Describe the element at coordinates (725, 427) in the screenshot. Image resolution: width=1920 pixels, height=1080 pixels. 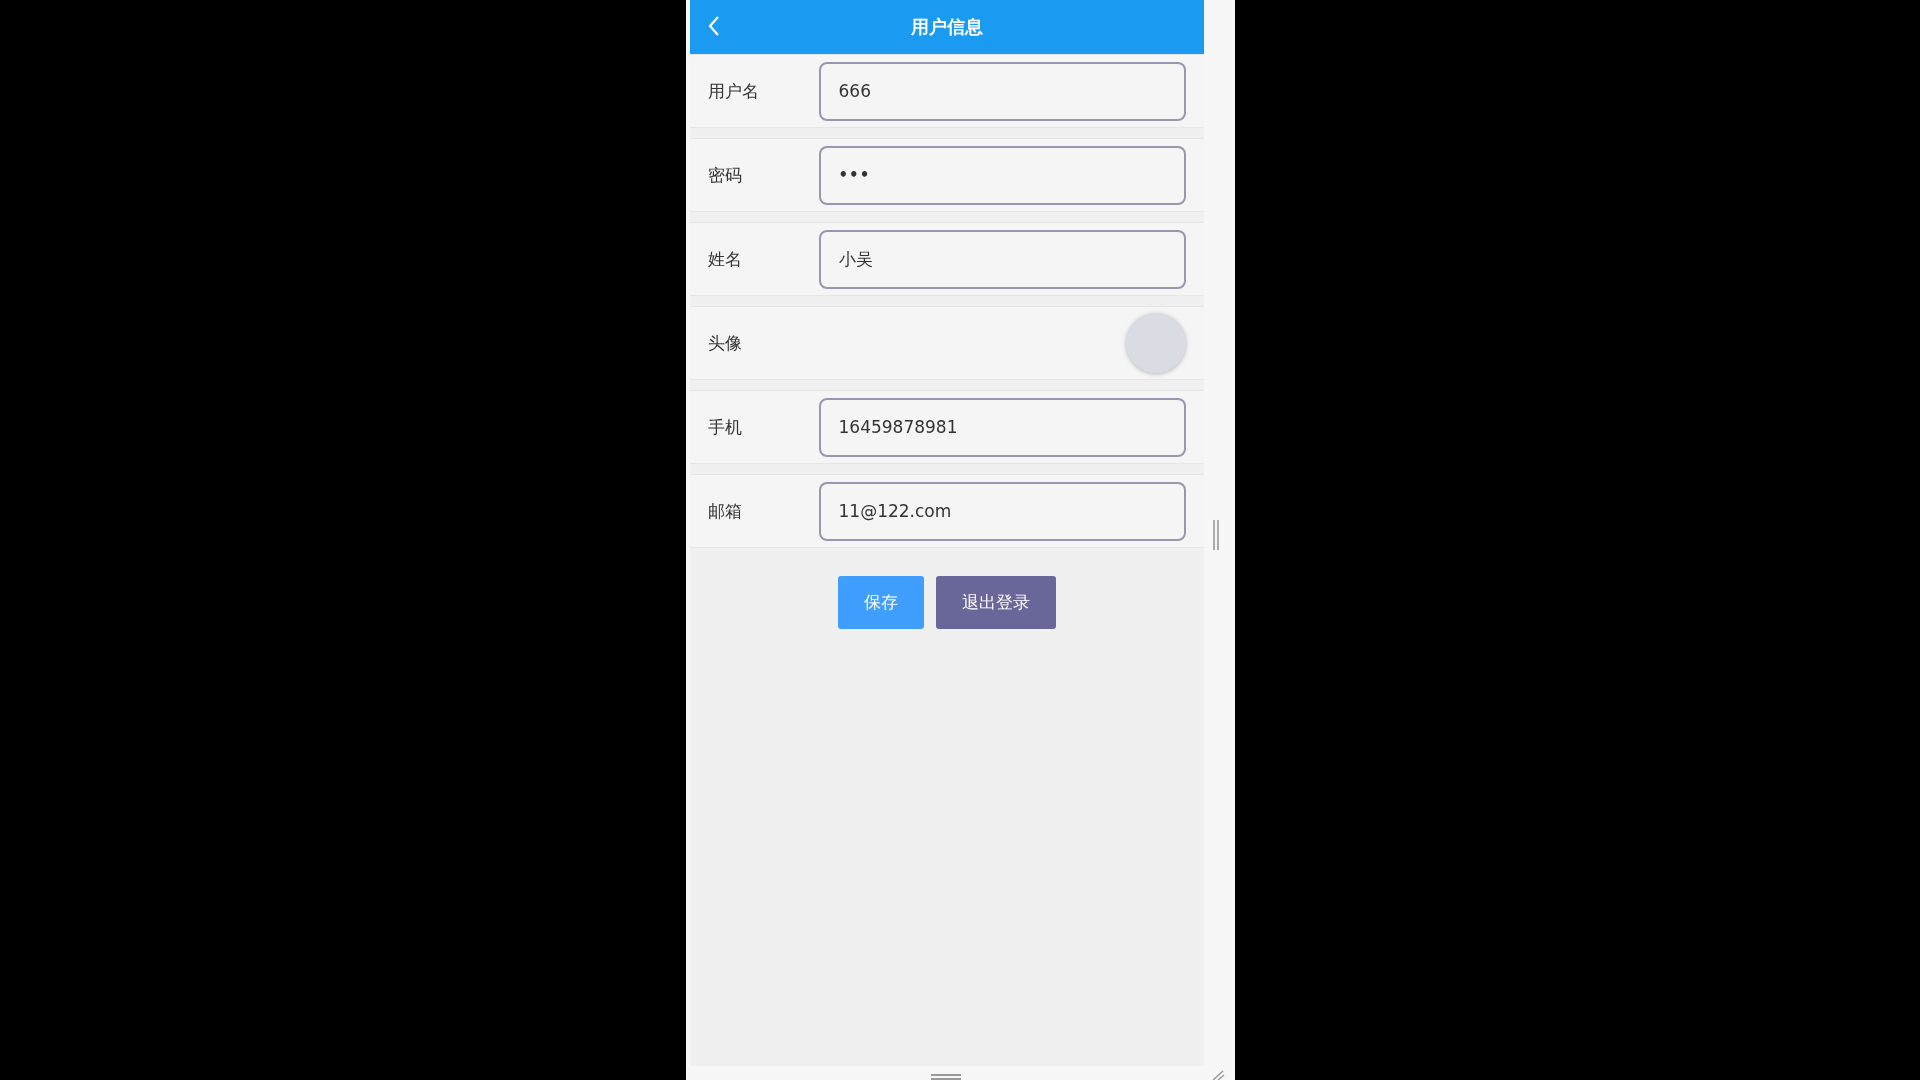
I see `field-label: 手机` at that location.